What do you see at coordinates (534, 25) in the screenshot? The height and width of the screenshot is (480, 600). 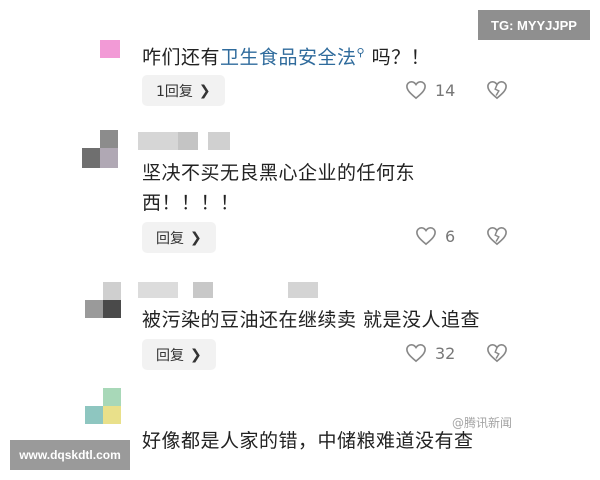 I see `tg-watermark: TG: MYYJJPP` at bounding box center [534, 25].